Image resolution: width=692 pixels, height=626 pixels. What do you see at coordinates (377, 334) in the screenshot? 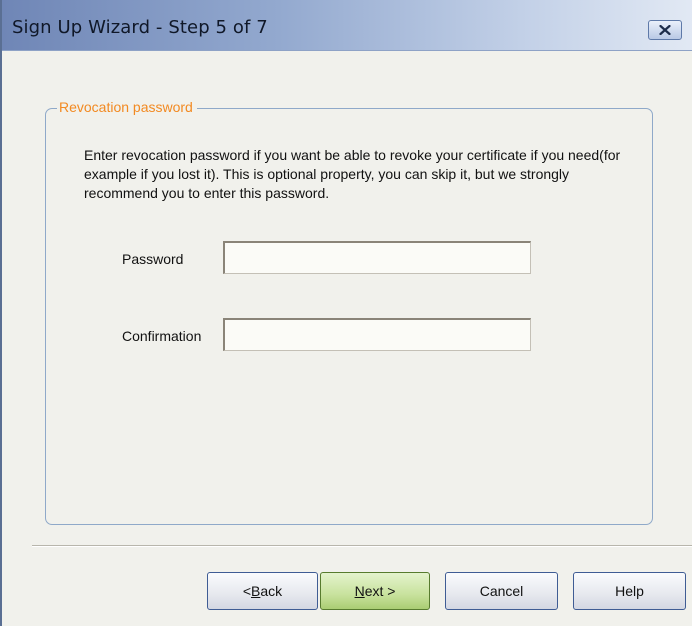
I see `confirmation-input` at bounding box center [377, 334].